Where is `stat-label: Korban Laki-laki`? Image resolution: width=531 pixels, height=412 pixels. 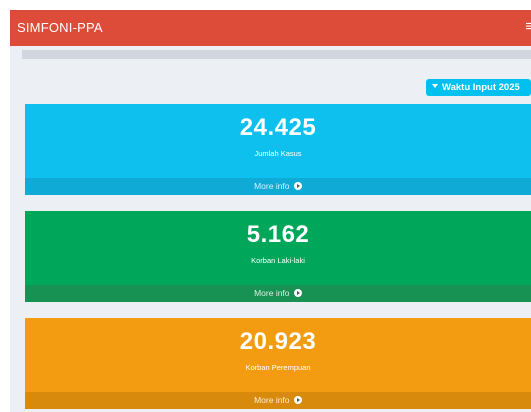
stat-label: Korban Laki-laki is located at coordinates (278, 260).